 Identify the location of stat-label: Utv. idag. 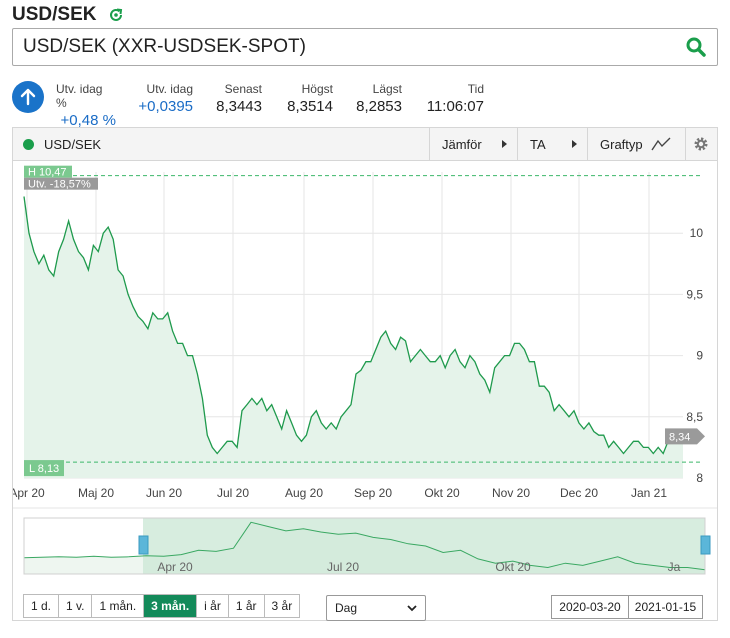
(169, 89).